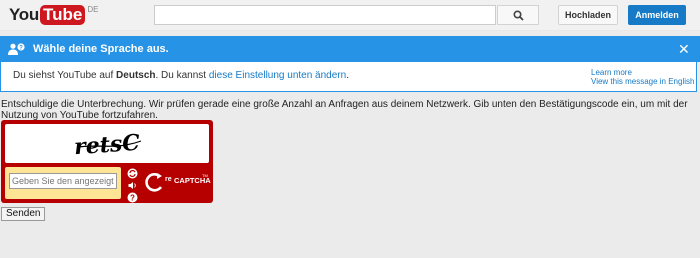 This screenshot has height=258, width=700. What do you see at coordinates (16, 49) in the screenshot?
I see `language-people-icon: ?` at bounding box center [16, 49].